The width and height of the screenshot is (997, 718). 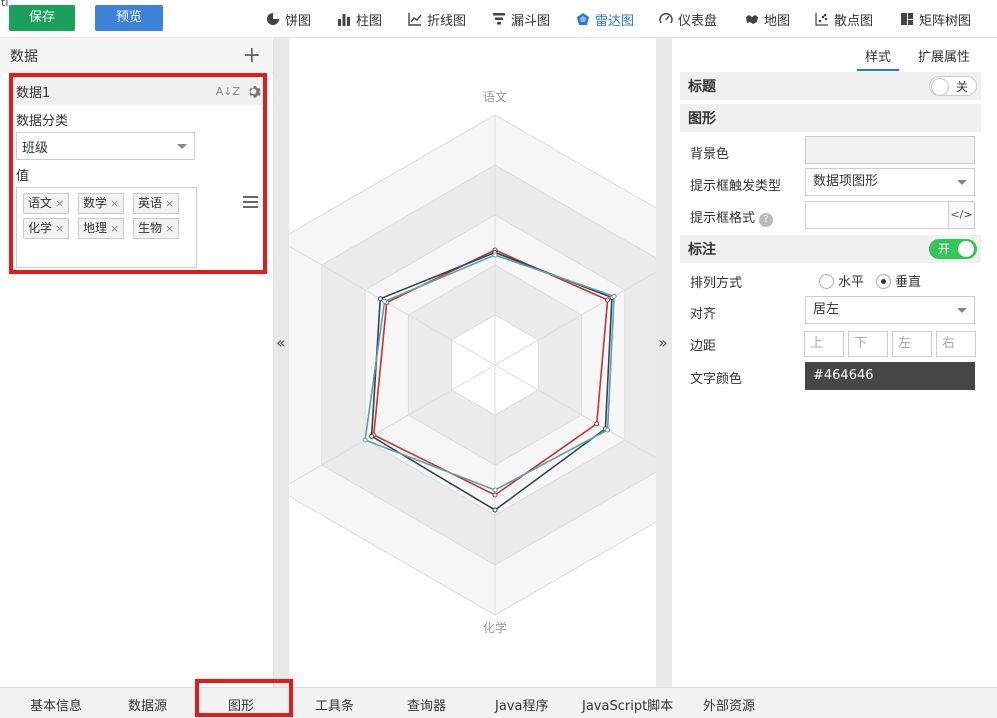 What do you see at coordinates (953, 249) in the screenshot?
I see `label-toggle: 开` at bounding box center [953, 249].